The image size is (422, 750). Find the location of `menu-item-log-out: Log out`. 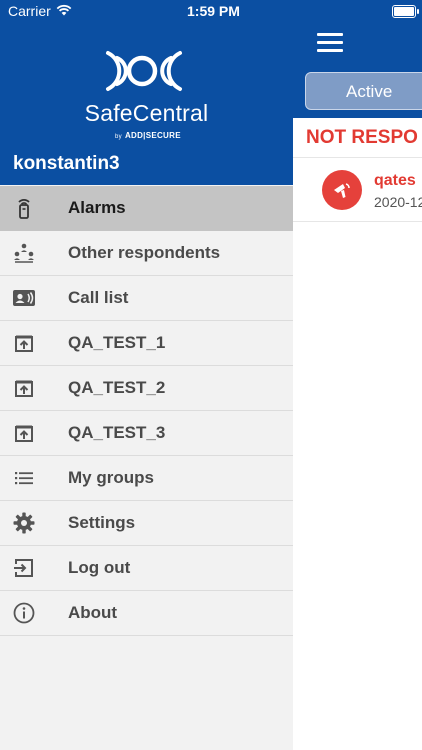

menu-item-log-out: Log out is located at coordinates (146, 568).